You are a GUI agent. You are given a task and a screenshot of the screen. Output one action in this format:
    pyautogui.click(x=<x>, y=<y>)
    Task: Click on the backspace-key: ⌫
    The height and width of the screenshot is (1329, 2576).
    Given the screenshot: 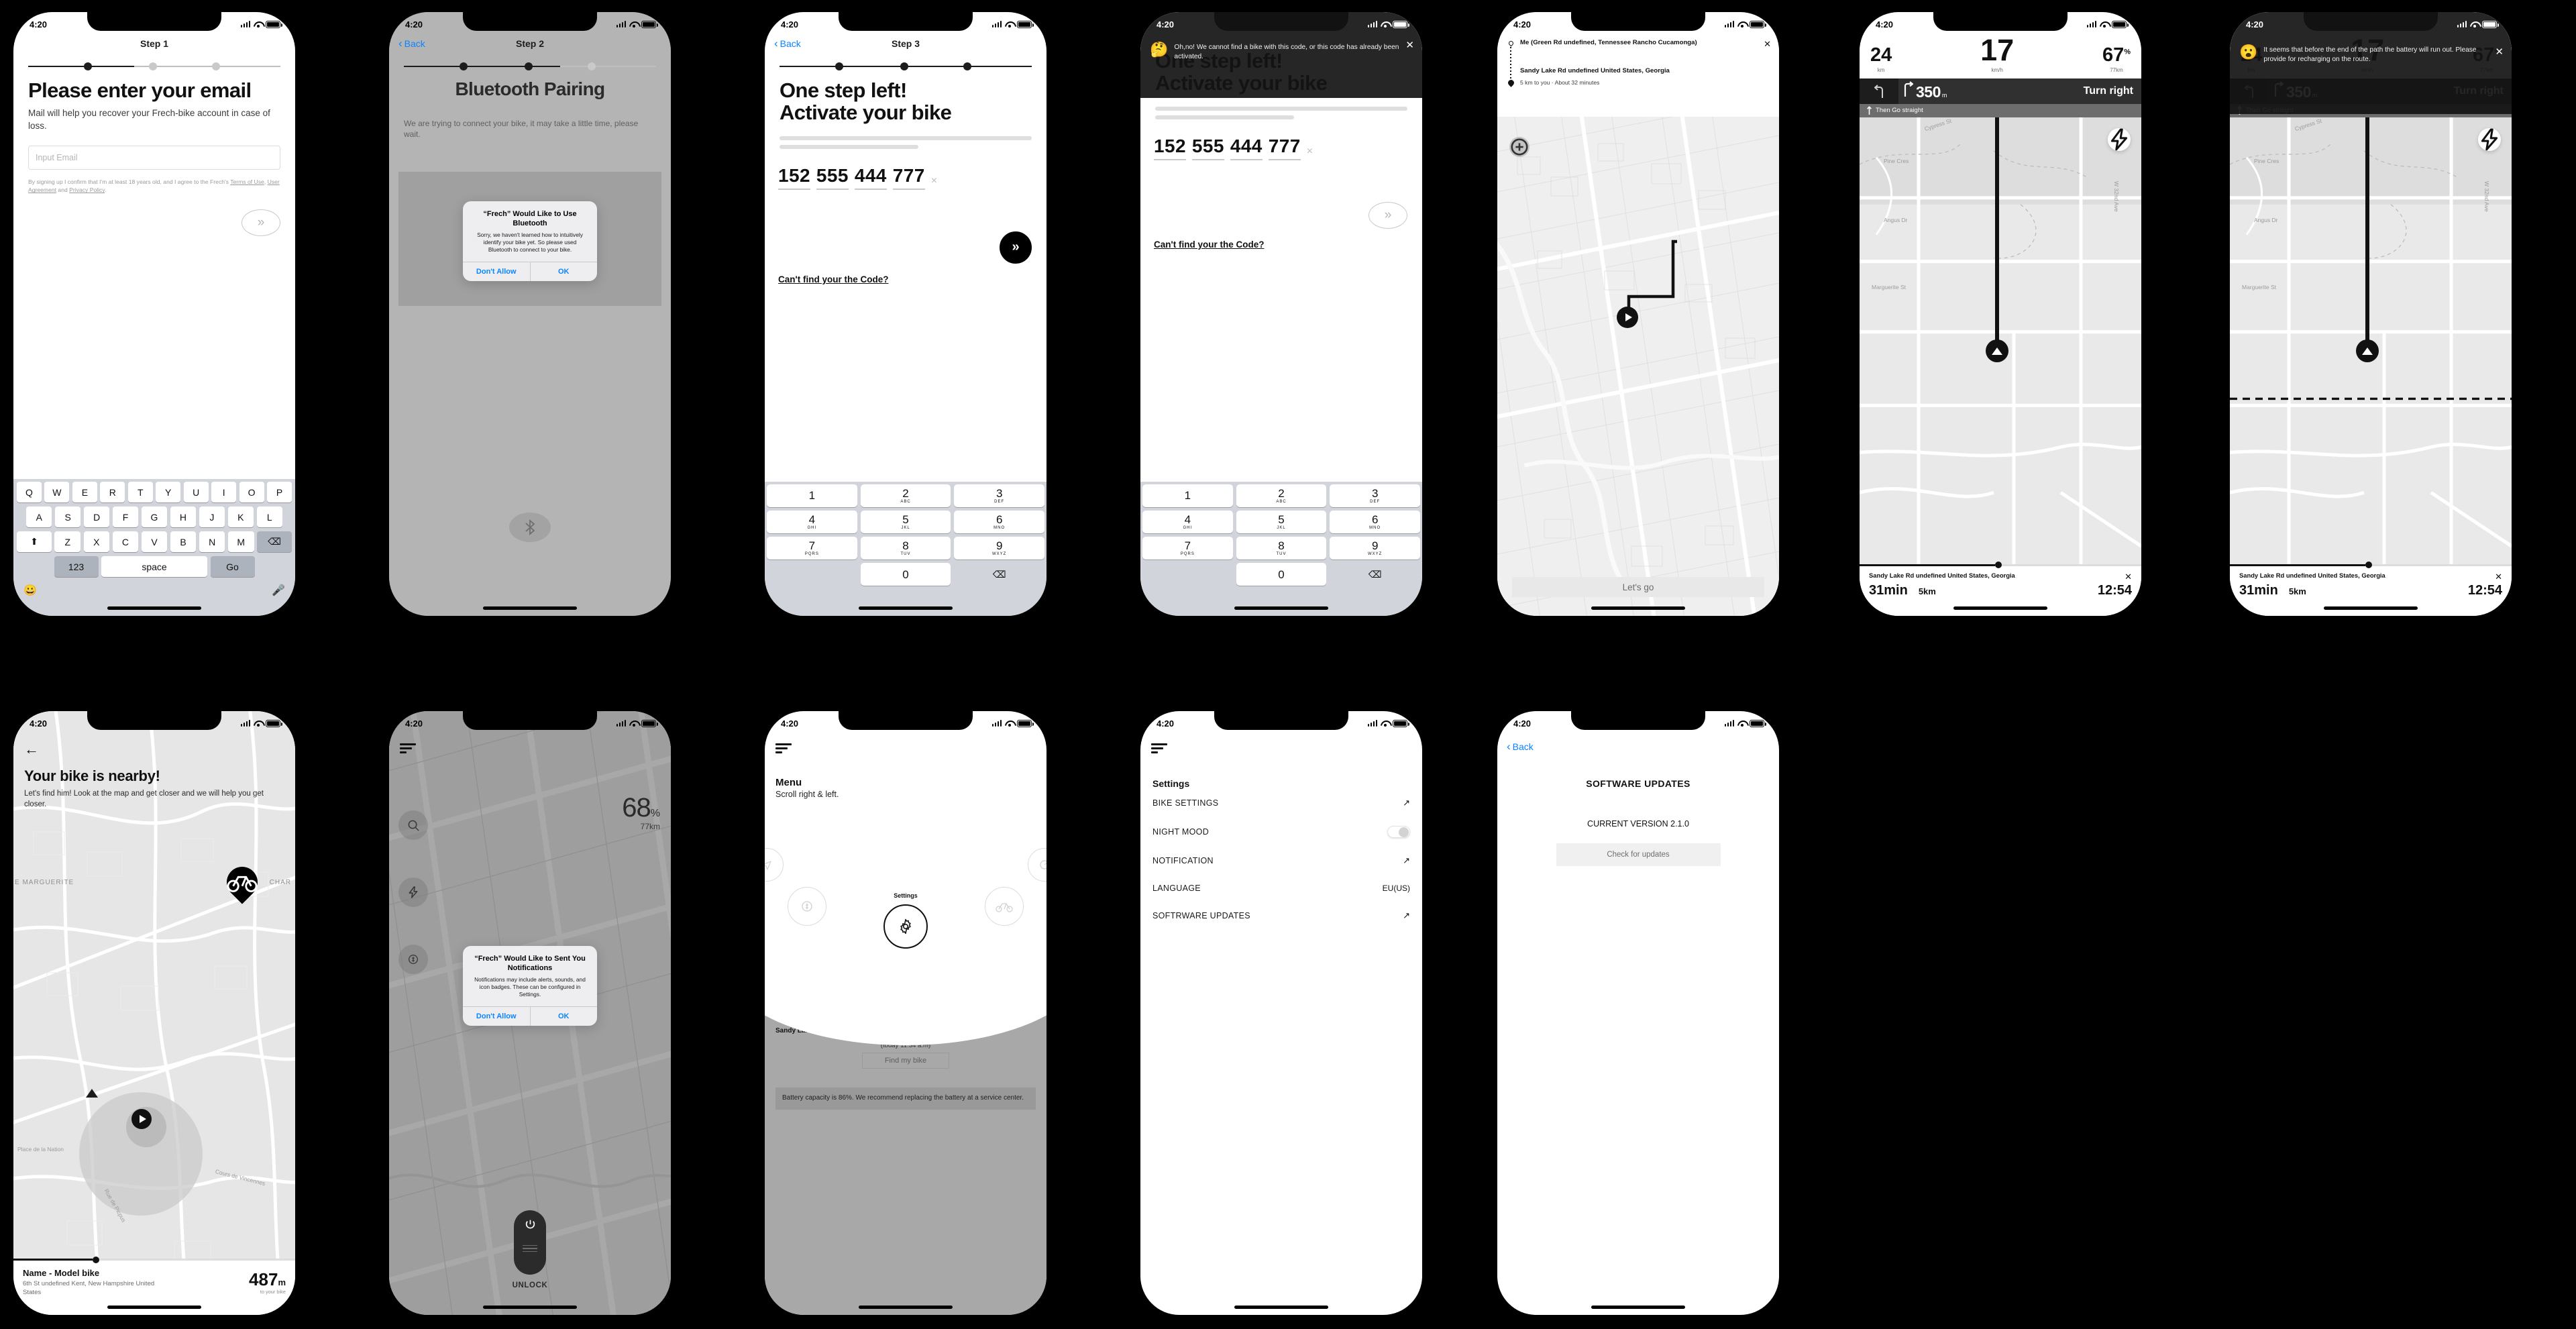 What is the action you would take?
    pyautogui.click(x=274, y=541)
    